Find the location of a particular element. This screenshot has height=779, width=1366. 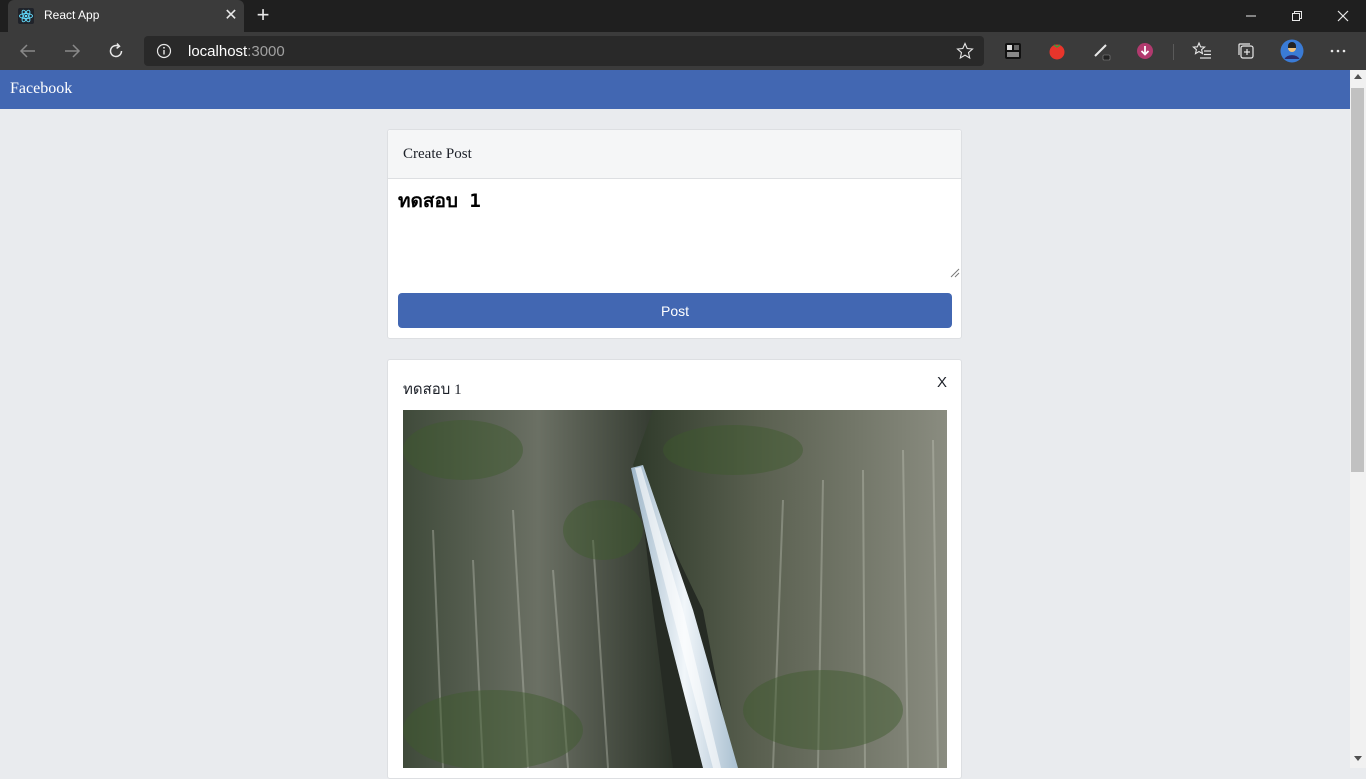

profile-avatar-icon is located at coordinates (1292, 51).